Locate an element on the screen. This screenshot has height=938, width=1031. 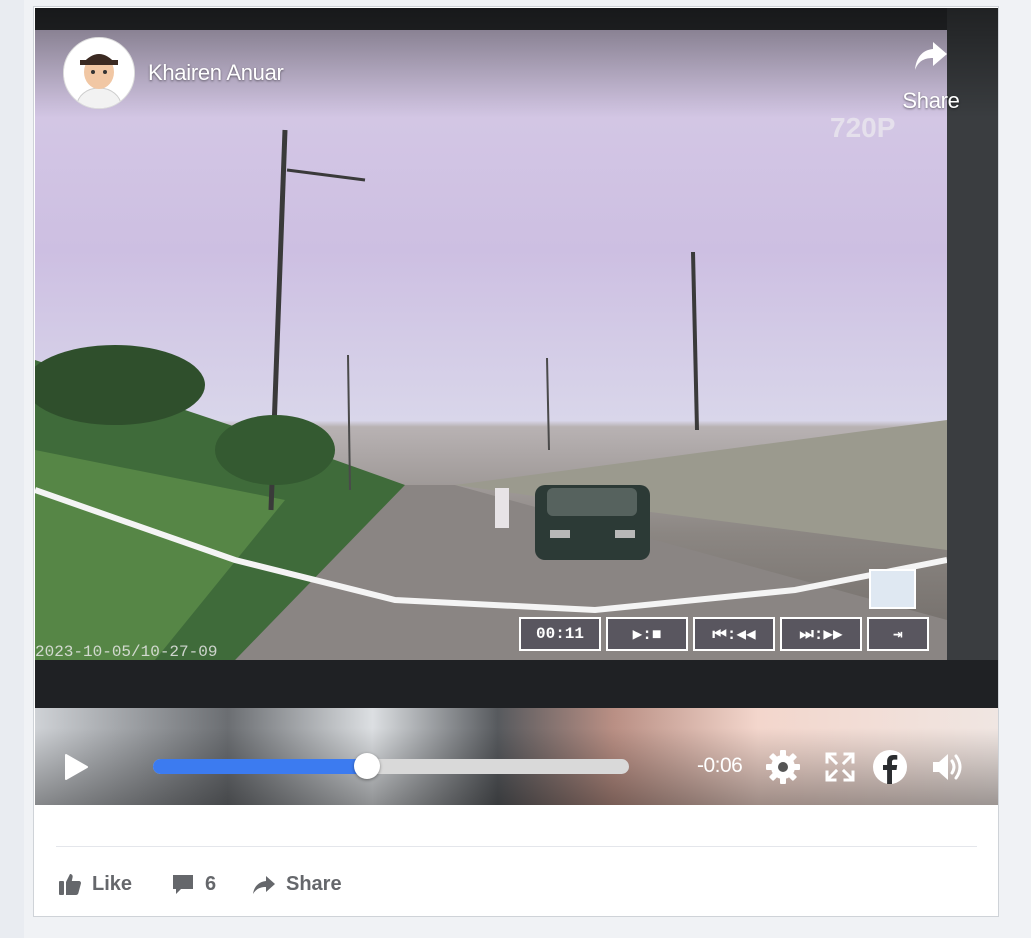
footer-divider is located at coordinates (516, 846).